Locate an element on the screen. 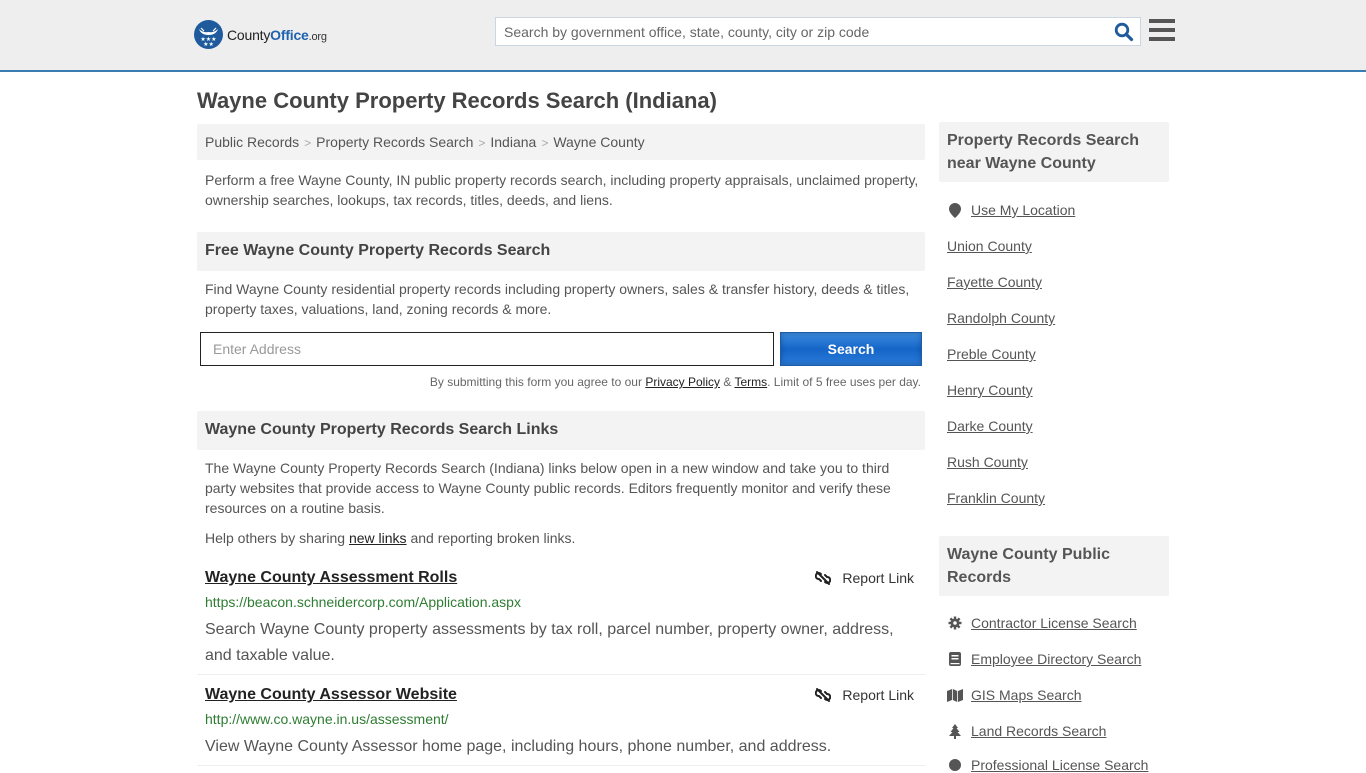  nearby-county-link: Henry County is located at coordinates (990, 390).